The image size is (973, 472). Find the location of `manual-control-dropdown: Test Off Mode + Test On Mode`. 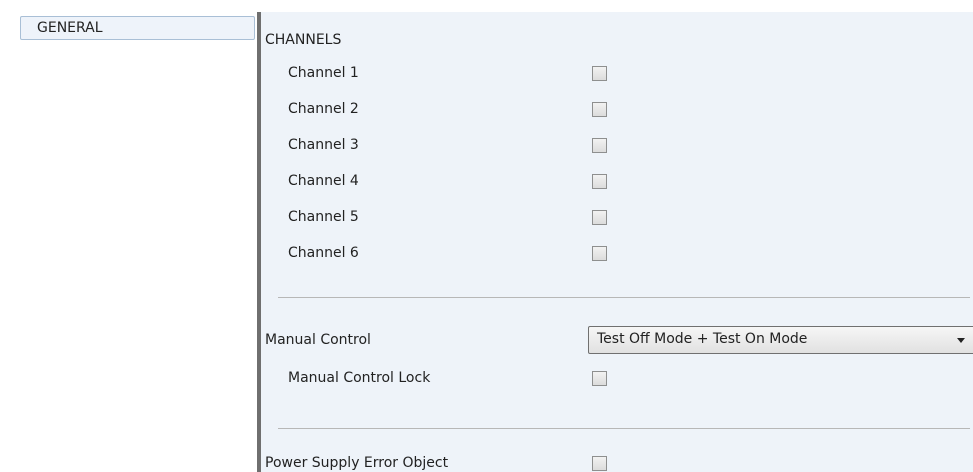

manual-control-dropdown: Test Off Mode + Test On Mode is located at coordinates (780, 340).